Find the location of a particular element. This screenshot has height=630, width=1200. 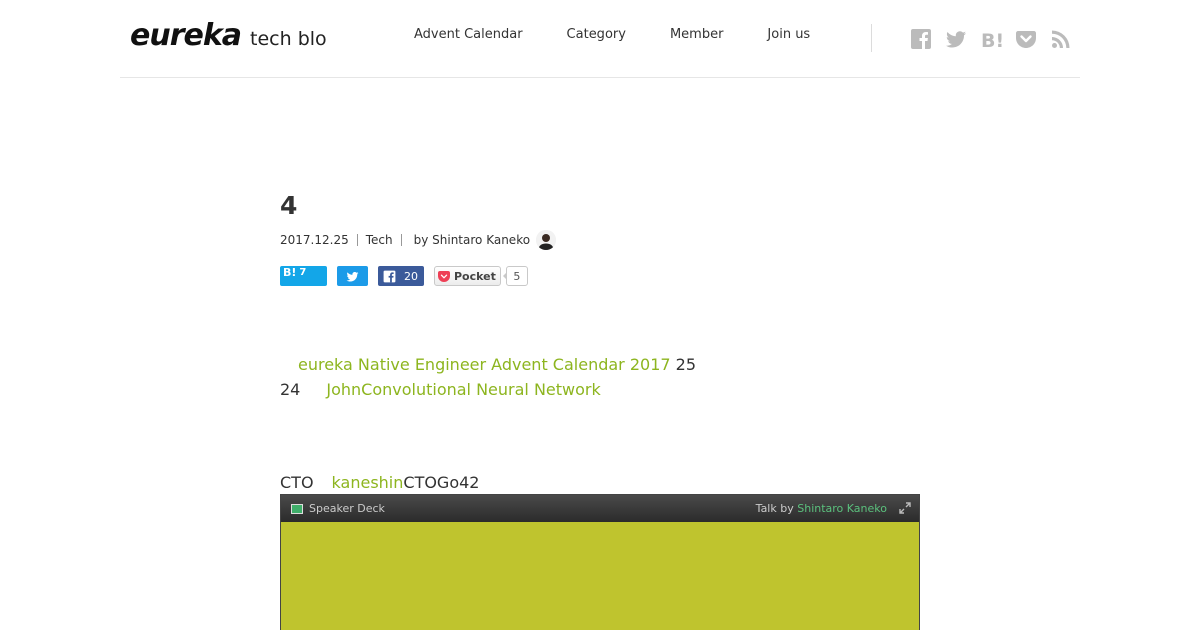

nav-member: Member is located at coordinates (696, 34).